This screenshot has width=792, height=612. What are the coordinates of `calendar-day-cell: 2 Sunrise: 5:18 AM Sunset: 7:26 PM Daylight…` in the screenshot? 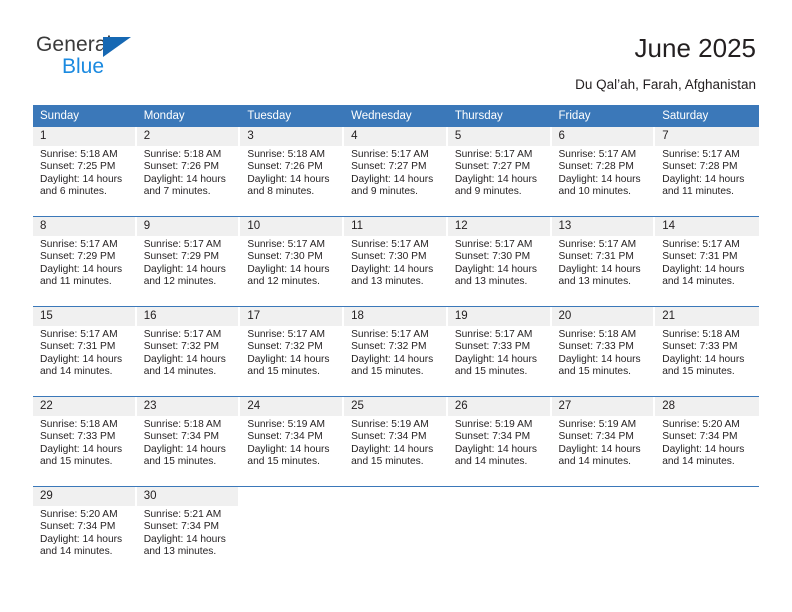 It's located at (188, 172).